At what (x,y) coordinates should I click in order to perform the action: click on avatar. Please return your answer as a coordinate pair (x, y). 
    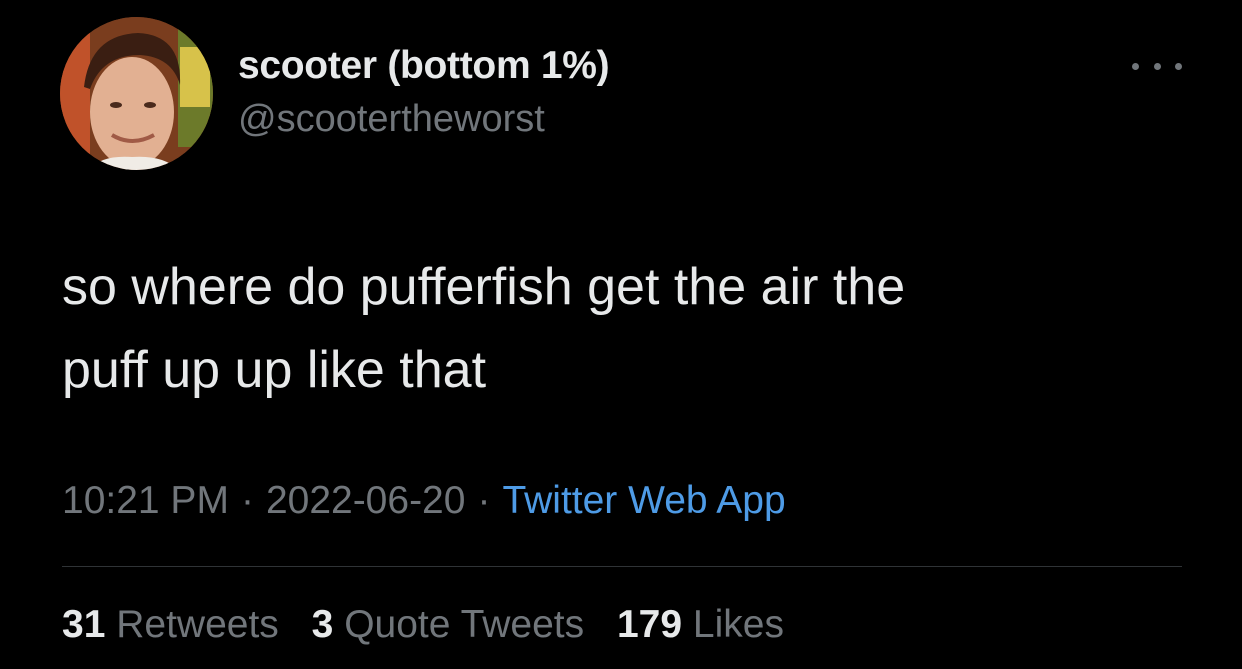
    Looking at the image, I should click on (136, 93).